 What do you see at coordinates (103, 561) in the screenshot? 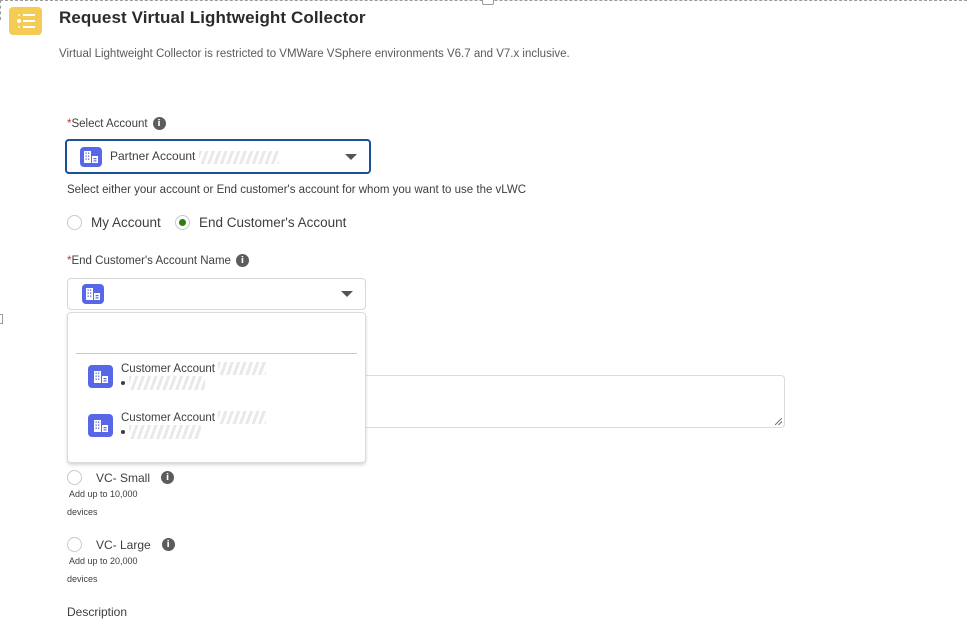
I see `size-description: Add up to 20,000` at bounding box center [103, 561].